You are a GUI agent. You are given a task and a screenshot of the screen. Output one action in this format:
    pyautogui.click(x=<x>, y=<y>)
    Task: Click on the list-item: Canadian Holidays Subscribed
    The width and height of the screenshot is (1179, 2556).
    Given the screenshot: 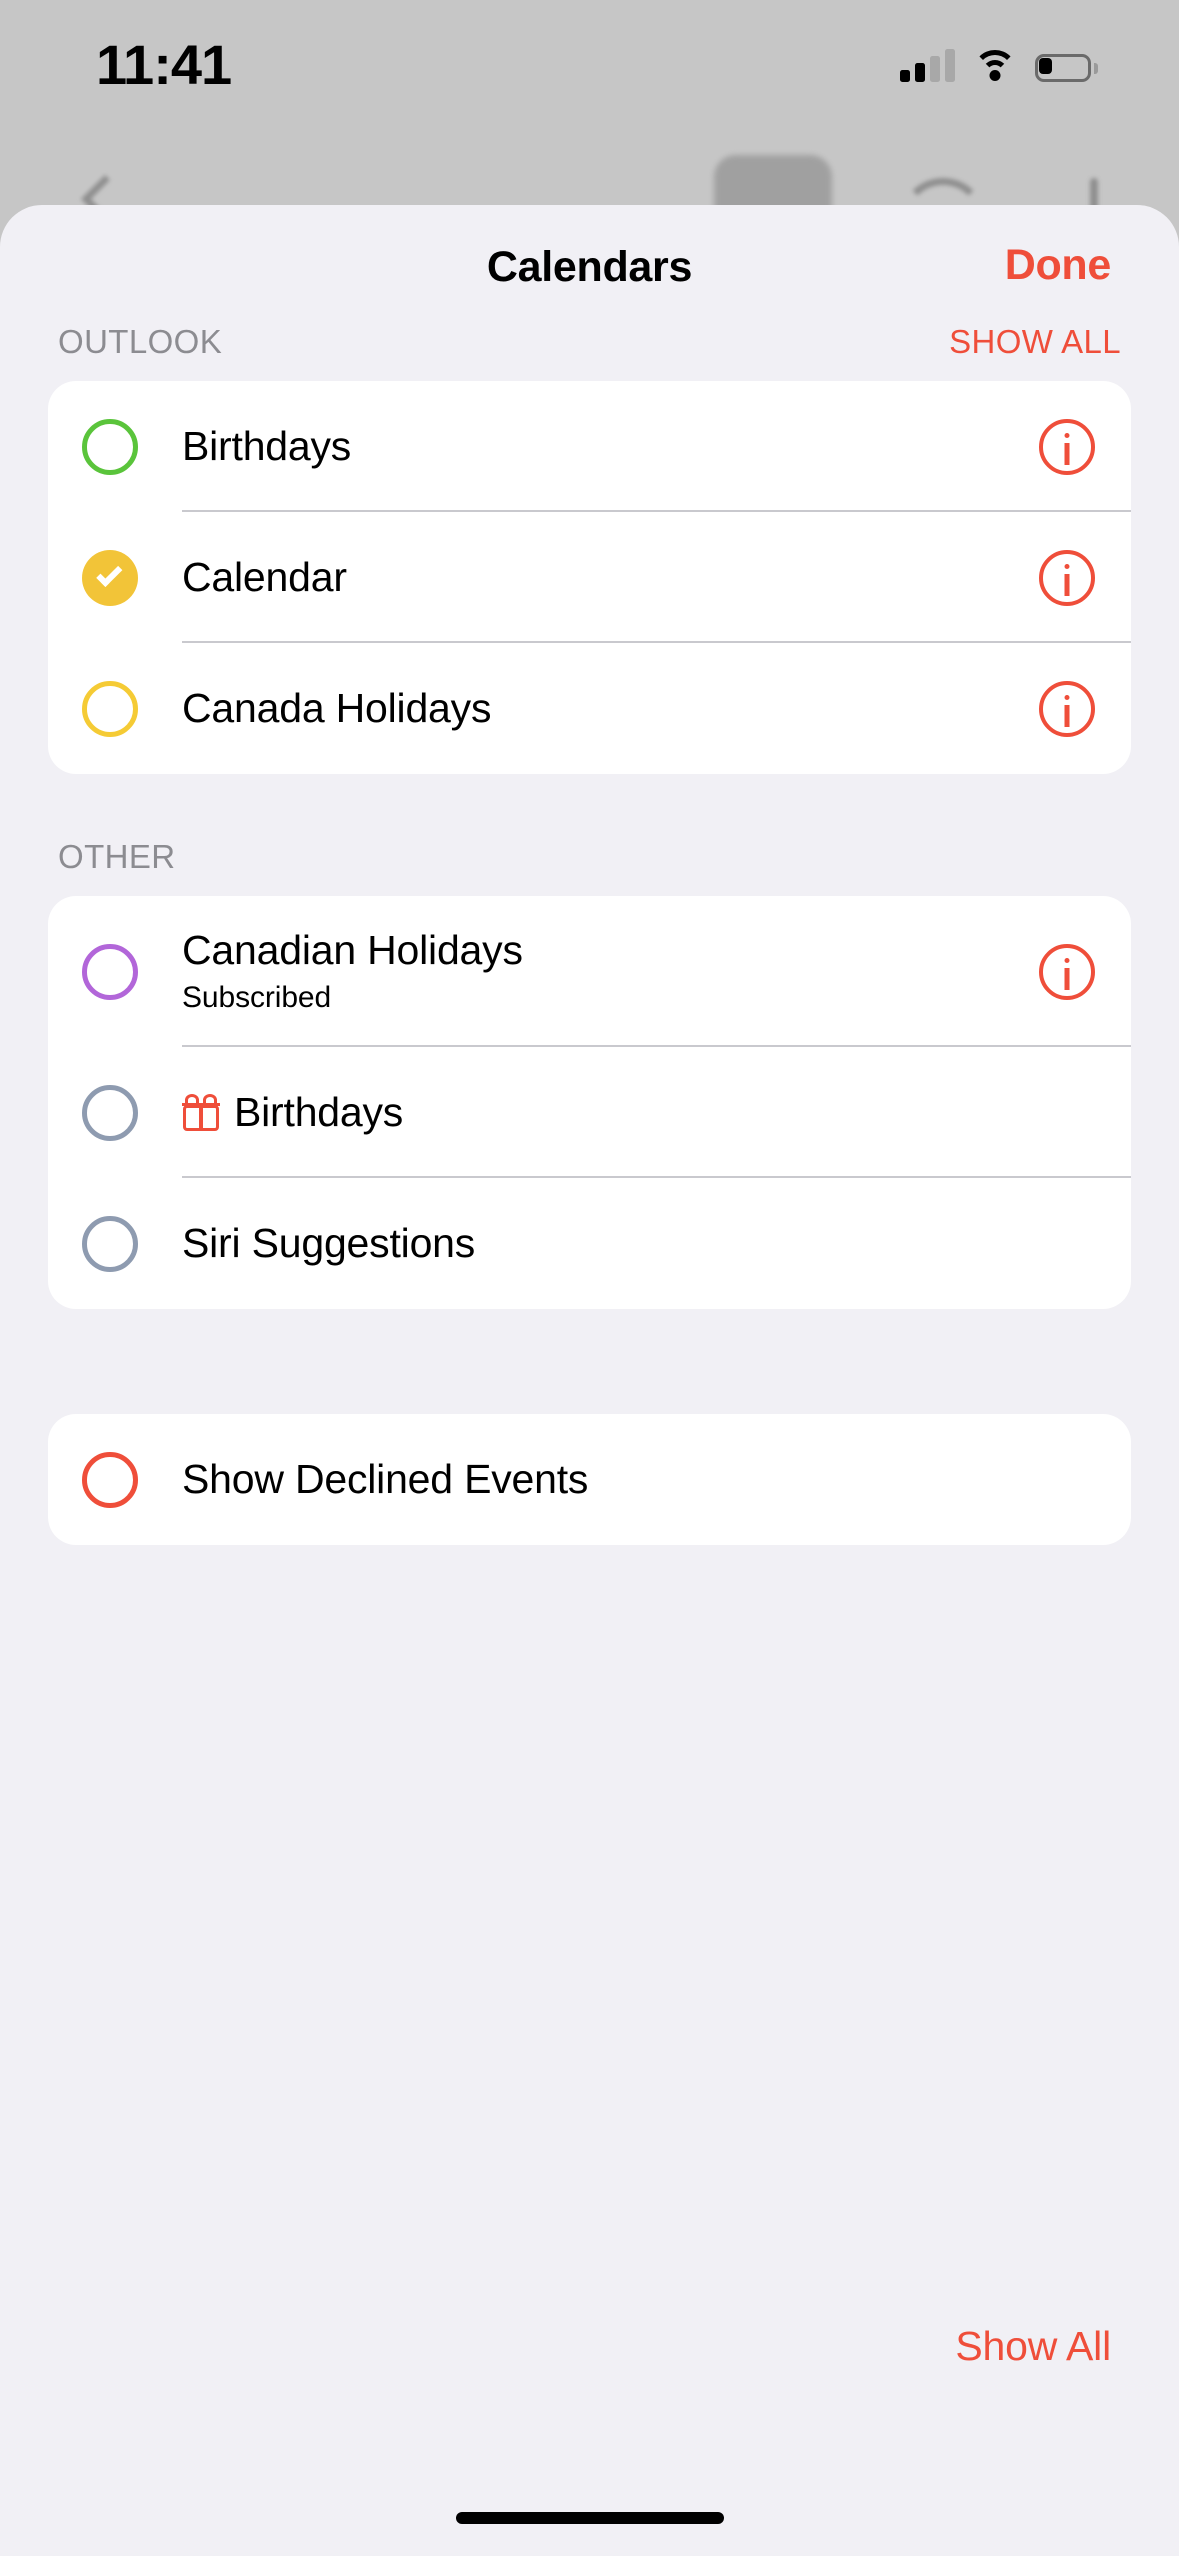 What is the action you would take?
    pyautogui.click(x=589, y=971)
    